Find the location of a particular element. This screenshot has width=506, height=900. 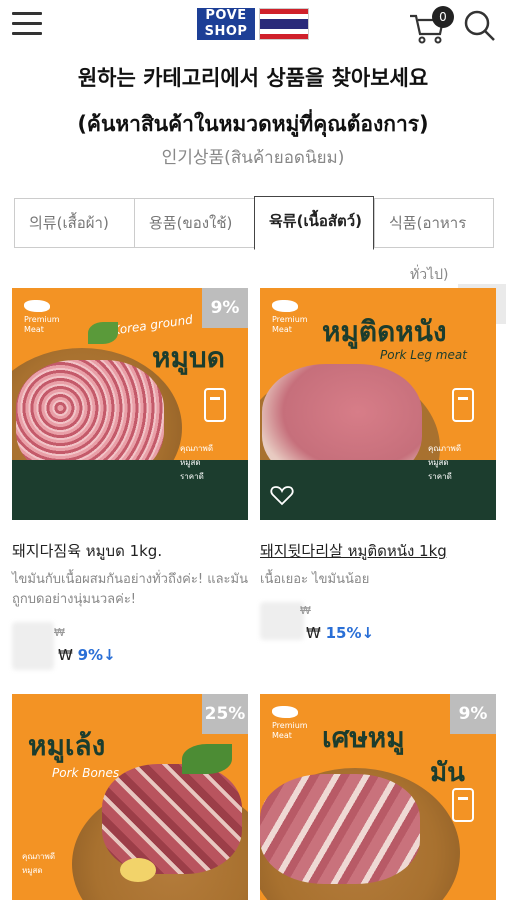

tab-goods: 용품(ของใช้) is located at coordinates (195, 223).